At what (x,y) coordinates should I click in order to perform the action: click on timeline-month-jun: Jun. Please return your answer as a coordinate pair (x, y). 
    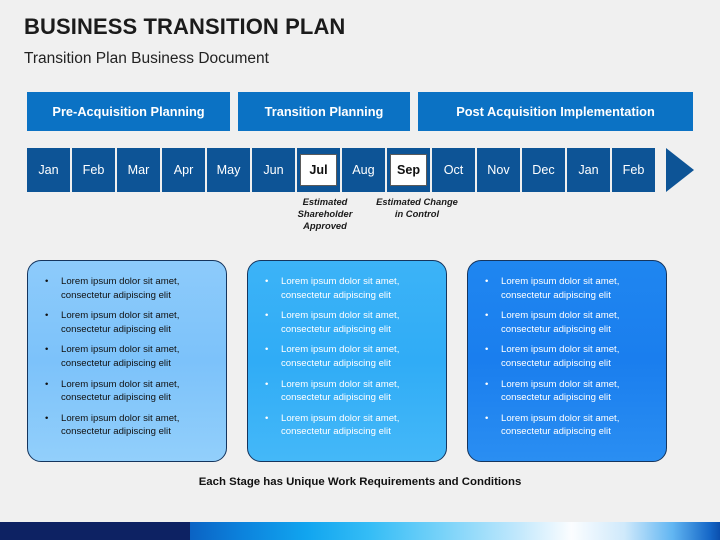
    Looking at the image, I should click on (273, 170).